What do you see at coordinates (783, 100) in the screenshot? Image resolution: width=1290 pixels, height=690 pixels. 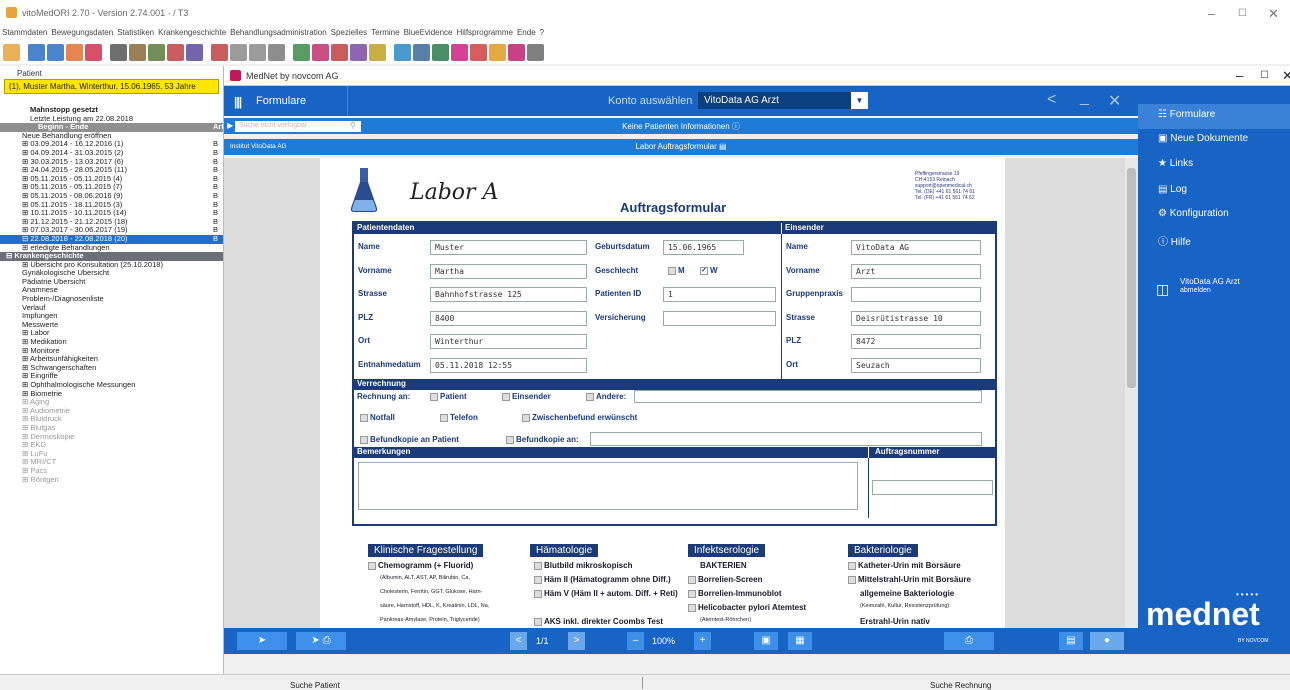 I see `konto-select: VitoData AG Arzt` at bounding box center [783, 100].